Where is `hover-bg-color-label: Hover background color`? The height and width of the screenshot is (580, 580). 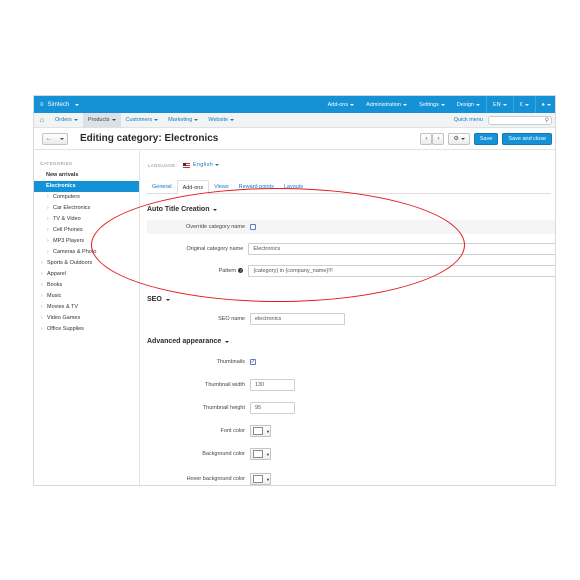
hover-bg-color-label: Hover background color is located at coordinates (215, 479).